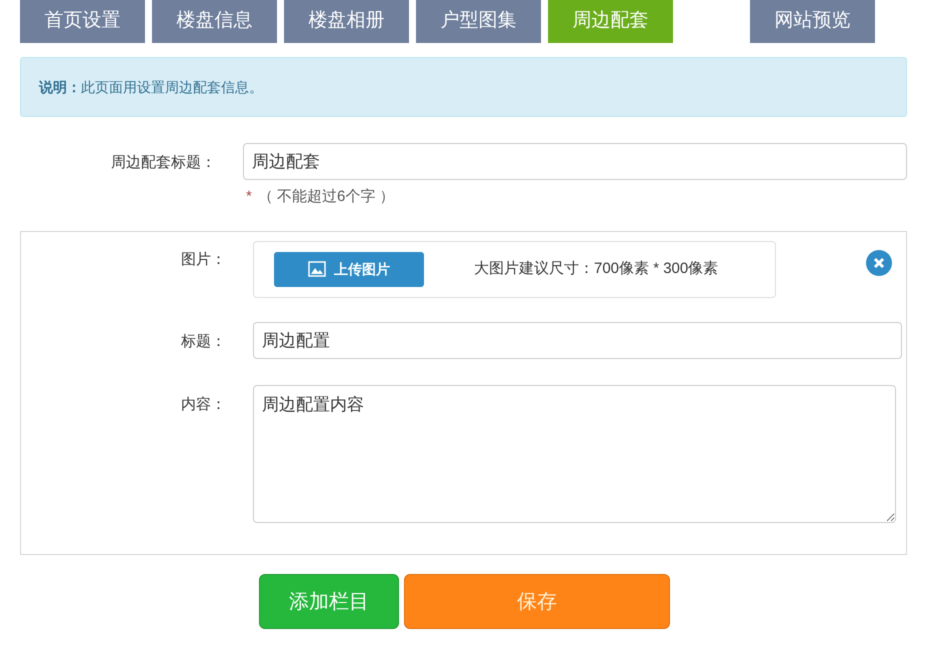 The image size is (927, 658). What do you see at coordinates (326, 197) in the screenshot?
I see `hint-text: （ 不能超过6个字 ）` at bounding box center [326, 197].